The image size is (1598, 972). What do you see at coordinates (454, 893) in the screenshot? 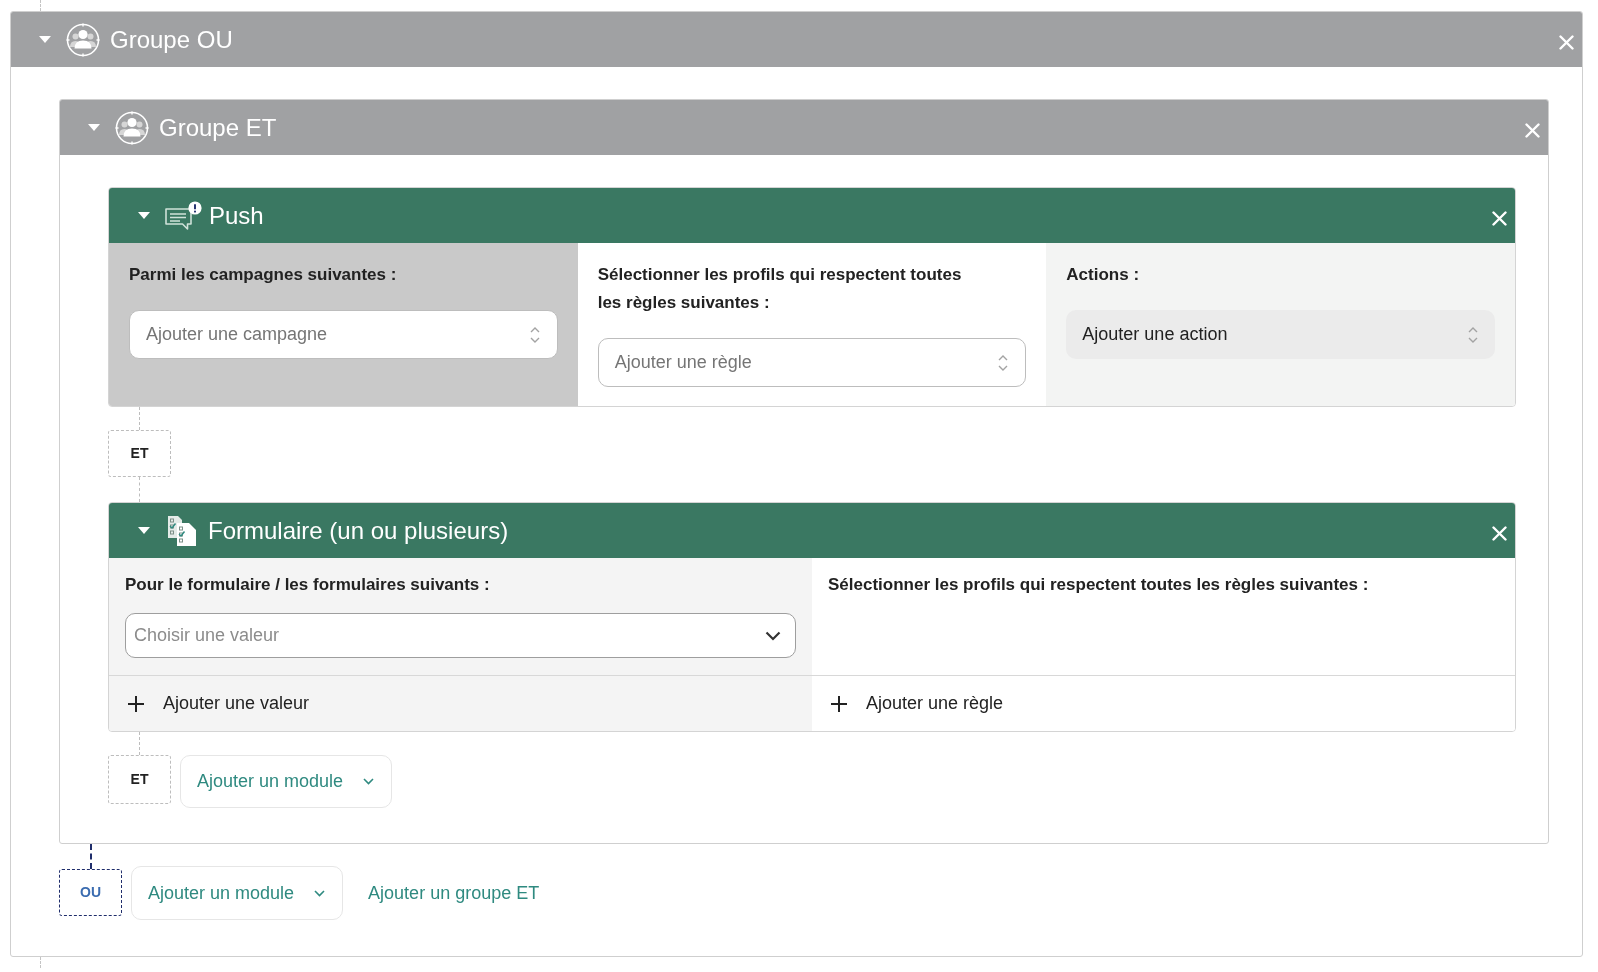
I see `add-group-link: Ajouter un groupe ET` at bounding box center [454, 893].